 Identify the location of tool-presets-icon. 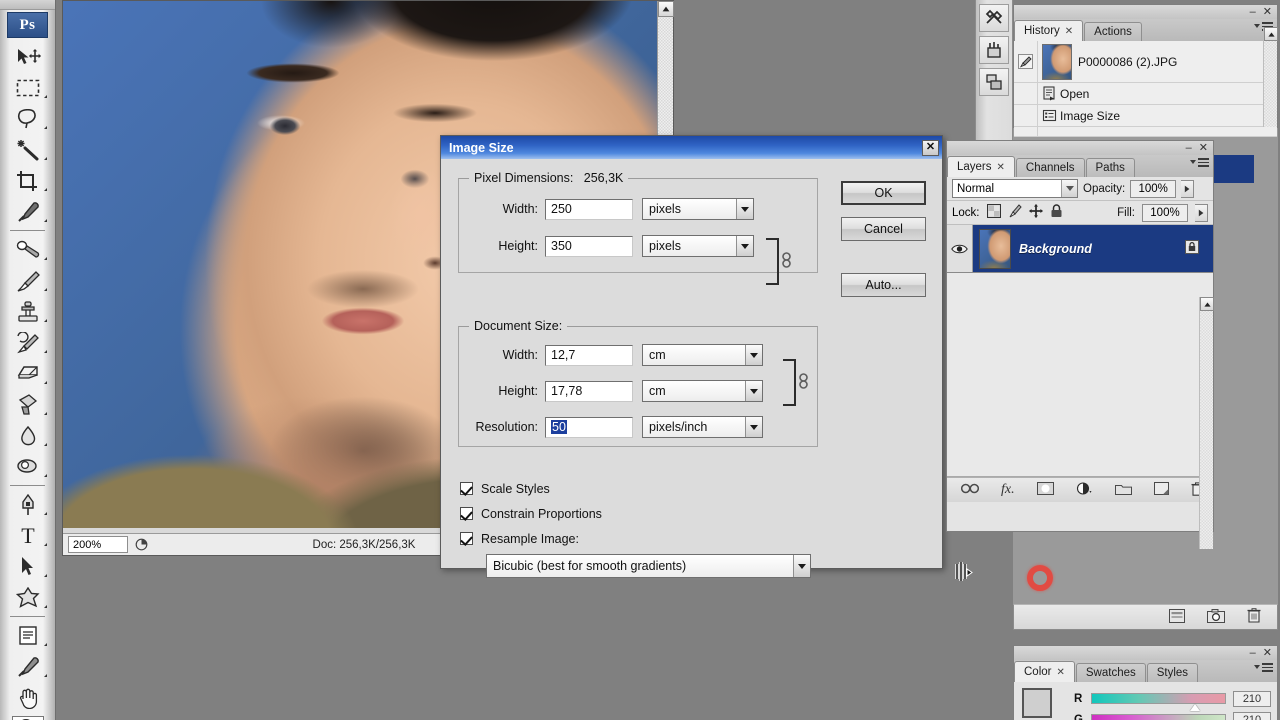
(994, 18).